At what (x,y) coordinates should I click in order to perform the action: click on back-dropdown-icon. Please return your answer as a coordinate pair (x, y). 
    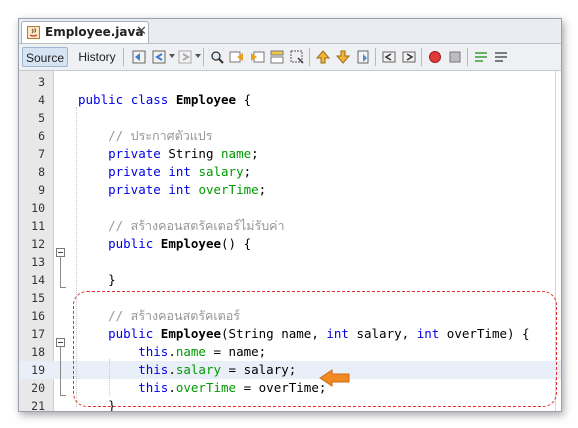
    Looking at the image, I should click on (172, 56).